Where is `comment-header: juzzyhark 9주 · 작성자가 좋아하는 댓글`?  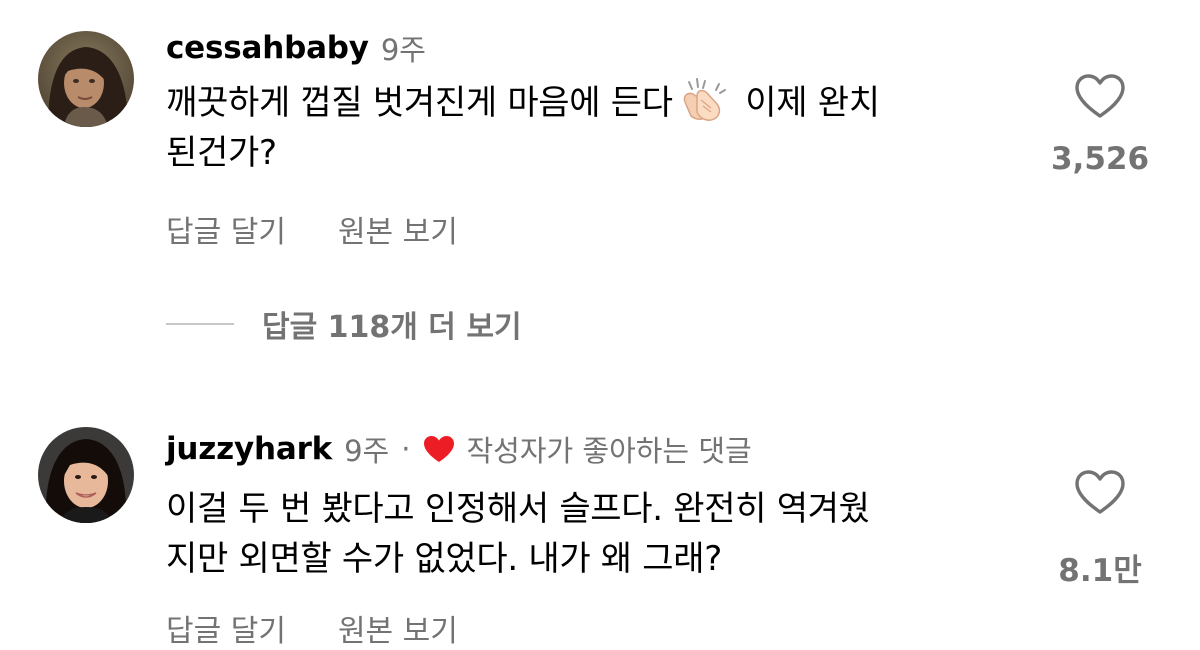 comment-header: juzzyhark 9주 · 작성자가 좋아하는 댓글 is located at coordinates (459, 449).